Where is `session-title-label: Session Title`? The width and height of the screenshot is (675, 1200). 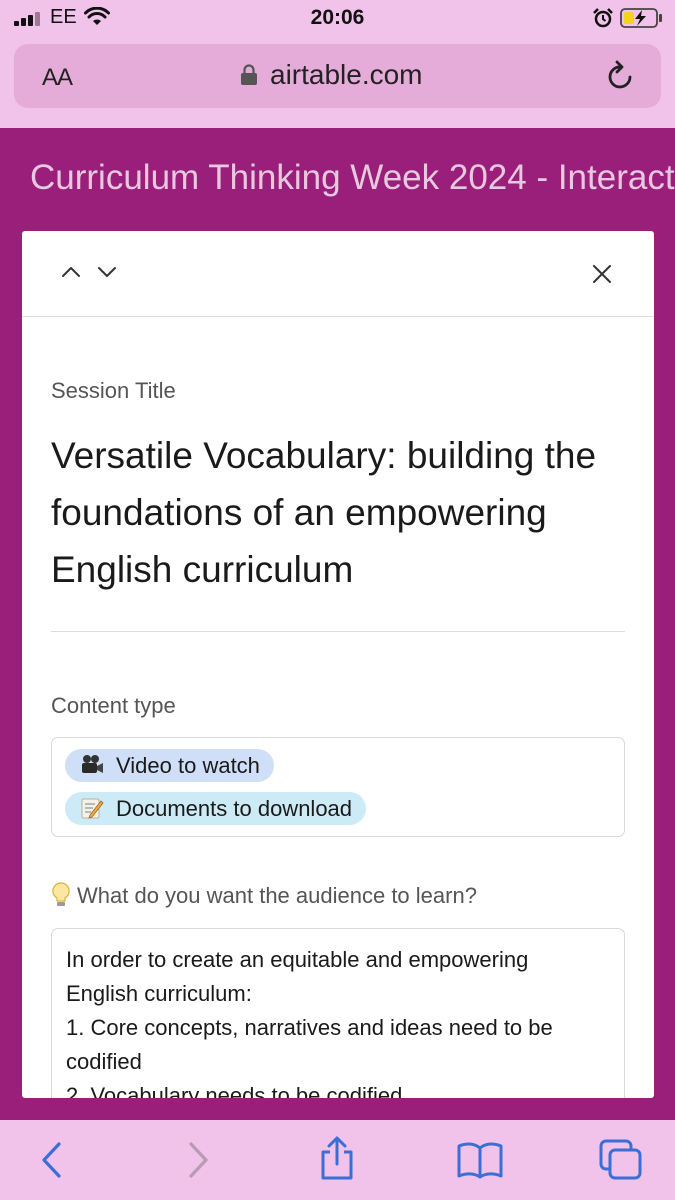 session-title-label: Session Title is located at coordinates (113, 390).